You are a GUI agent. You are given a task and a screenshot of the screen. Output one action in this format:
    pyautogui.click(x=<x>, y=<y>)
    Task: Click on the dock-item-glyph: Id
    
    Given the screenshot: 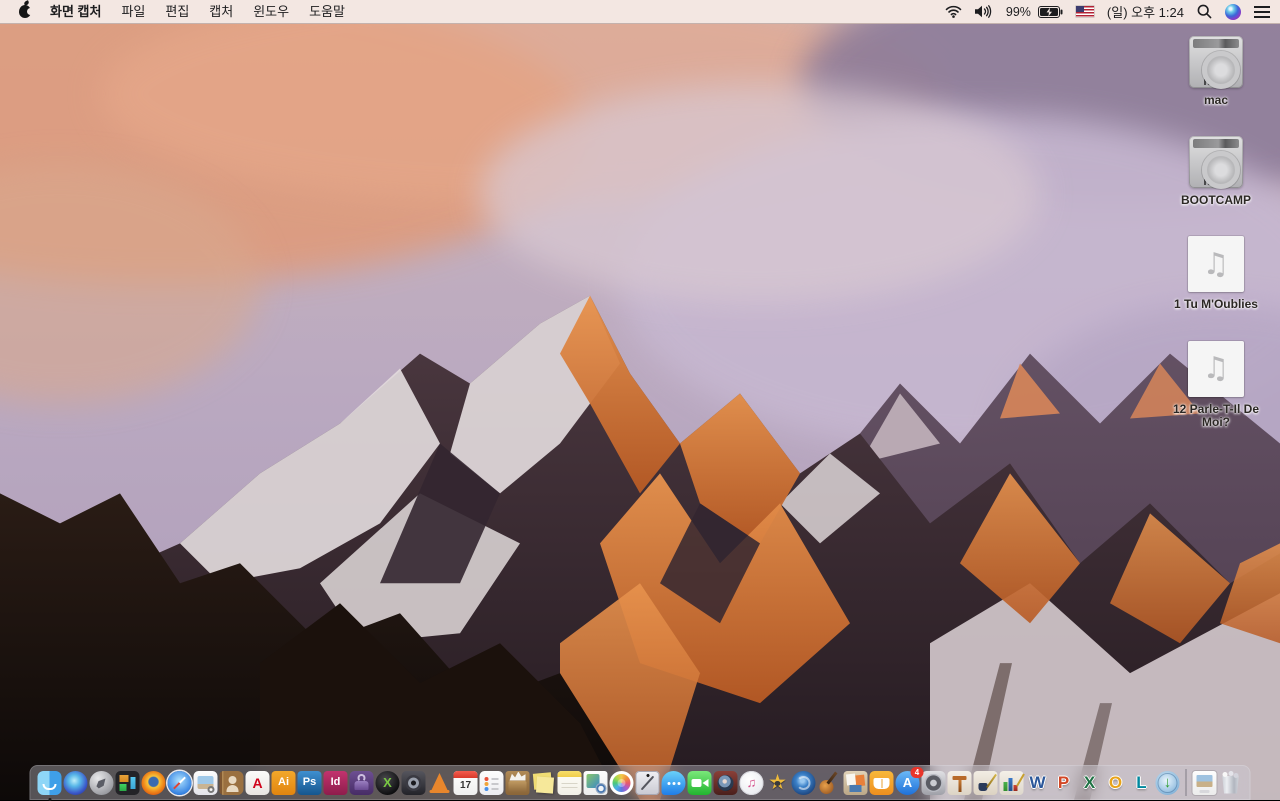 What is the action you would take?
    pyautogui.click(x=335, y=782)
    